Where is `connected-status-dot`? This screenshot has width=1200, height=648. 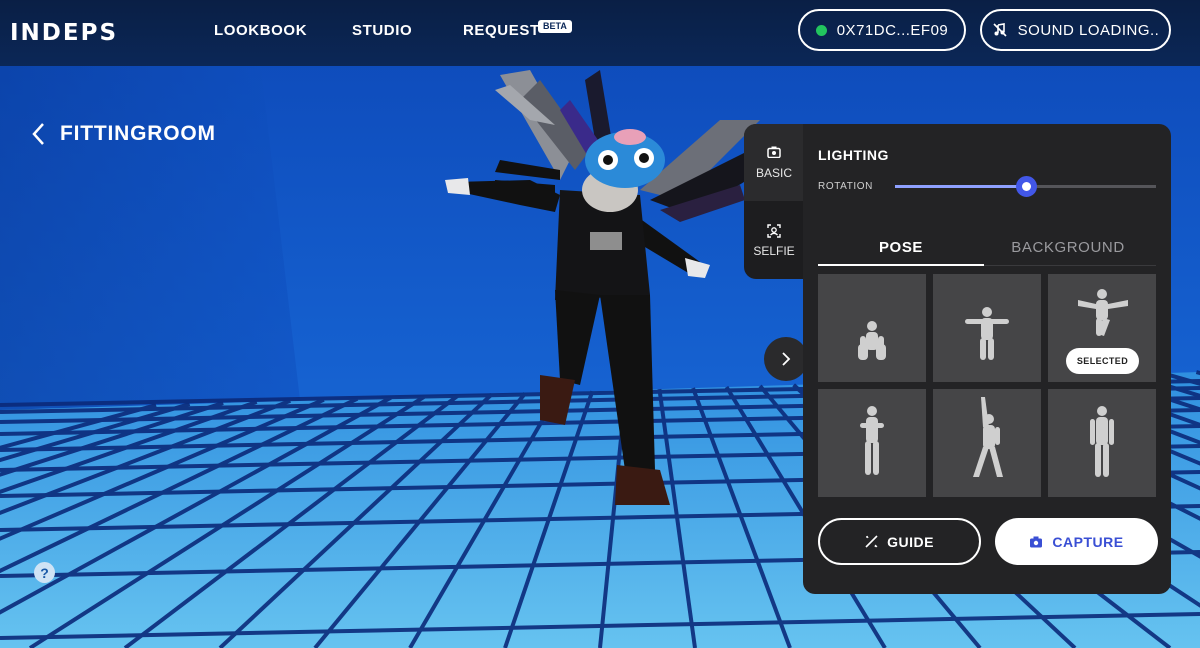
connected-status-dot is located at coordinates (821, 30).